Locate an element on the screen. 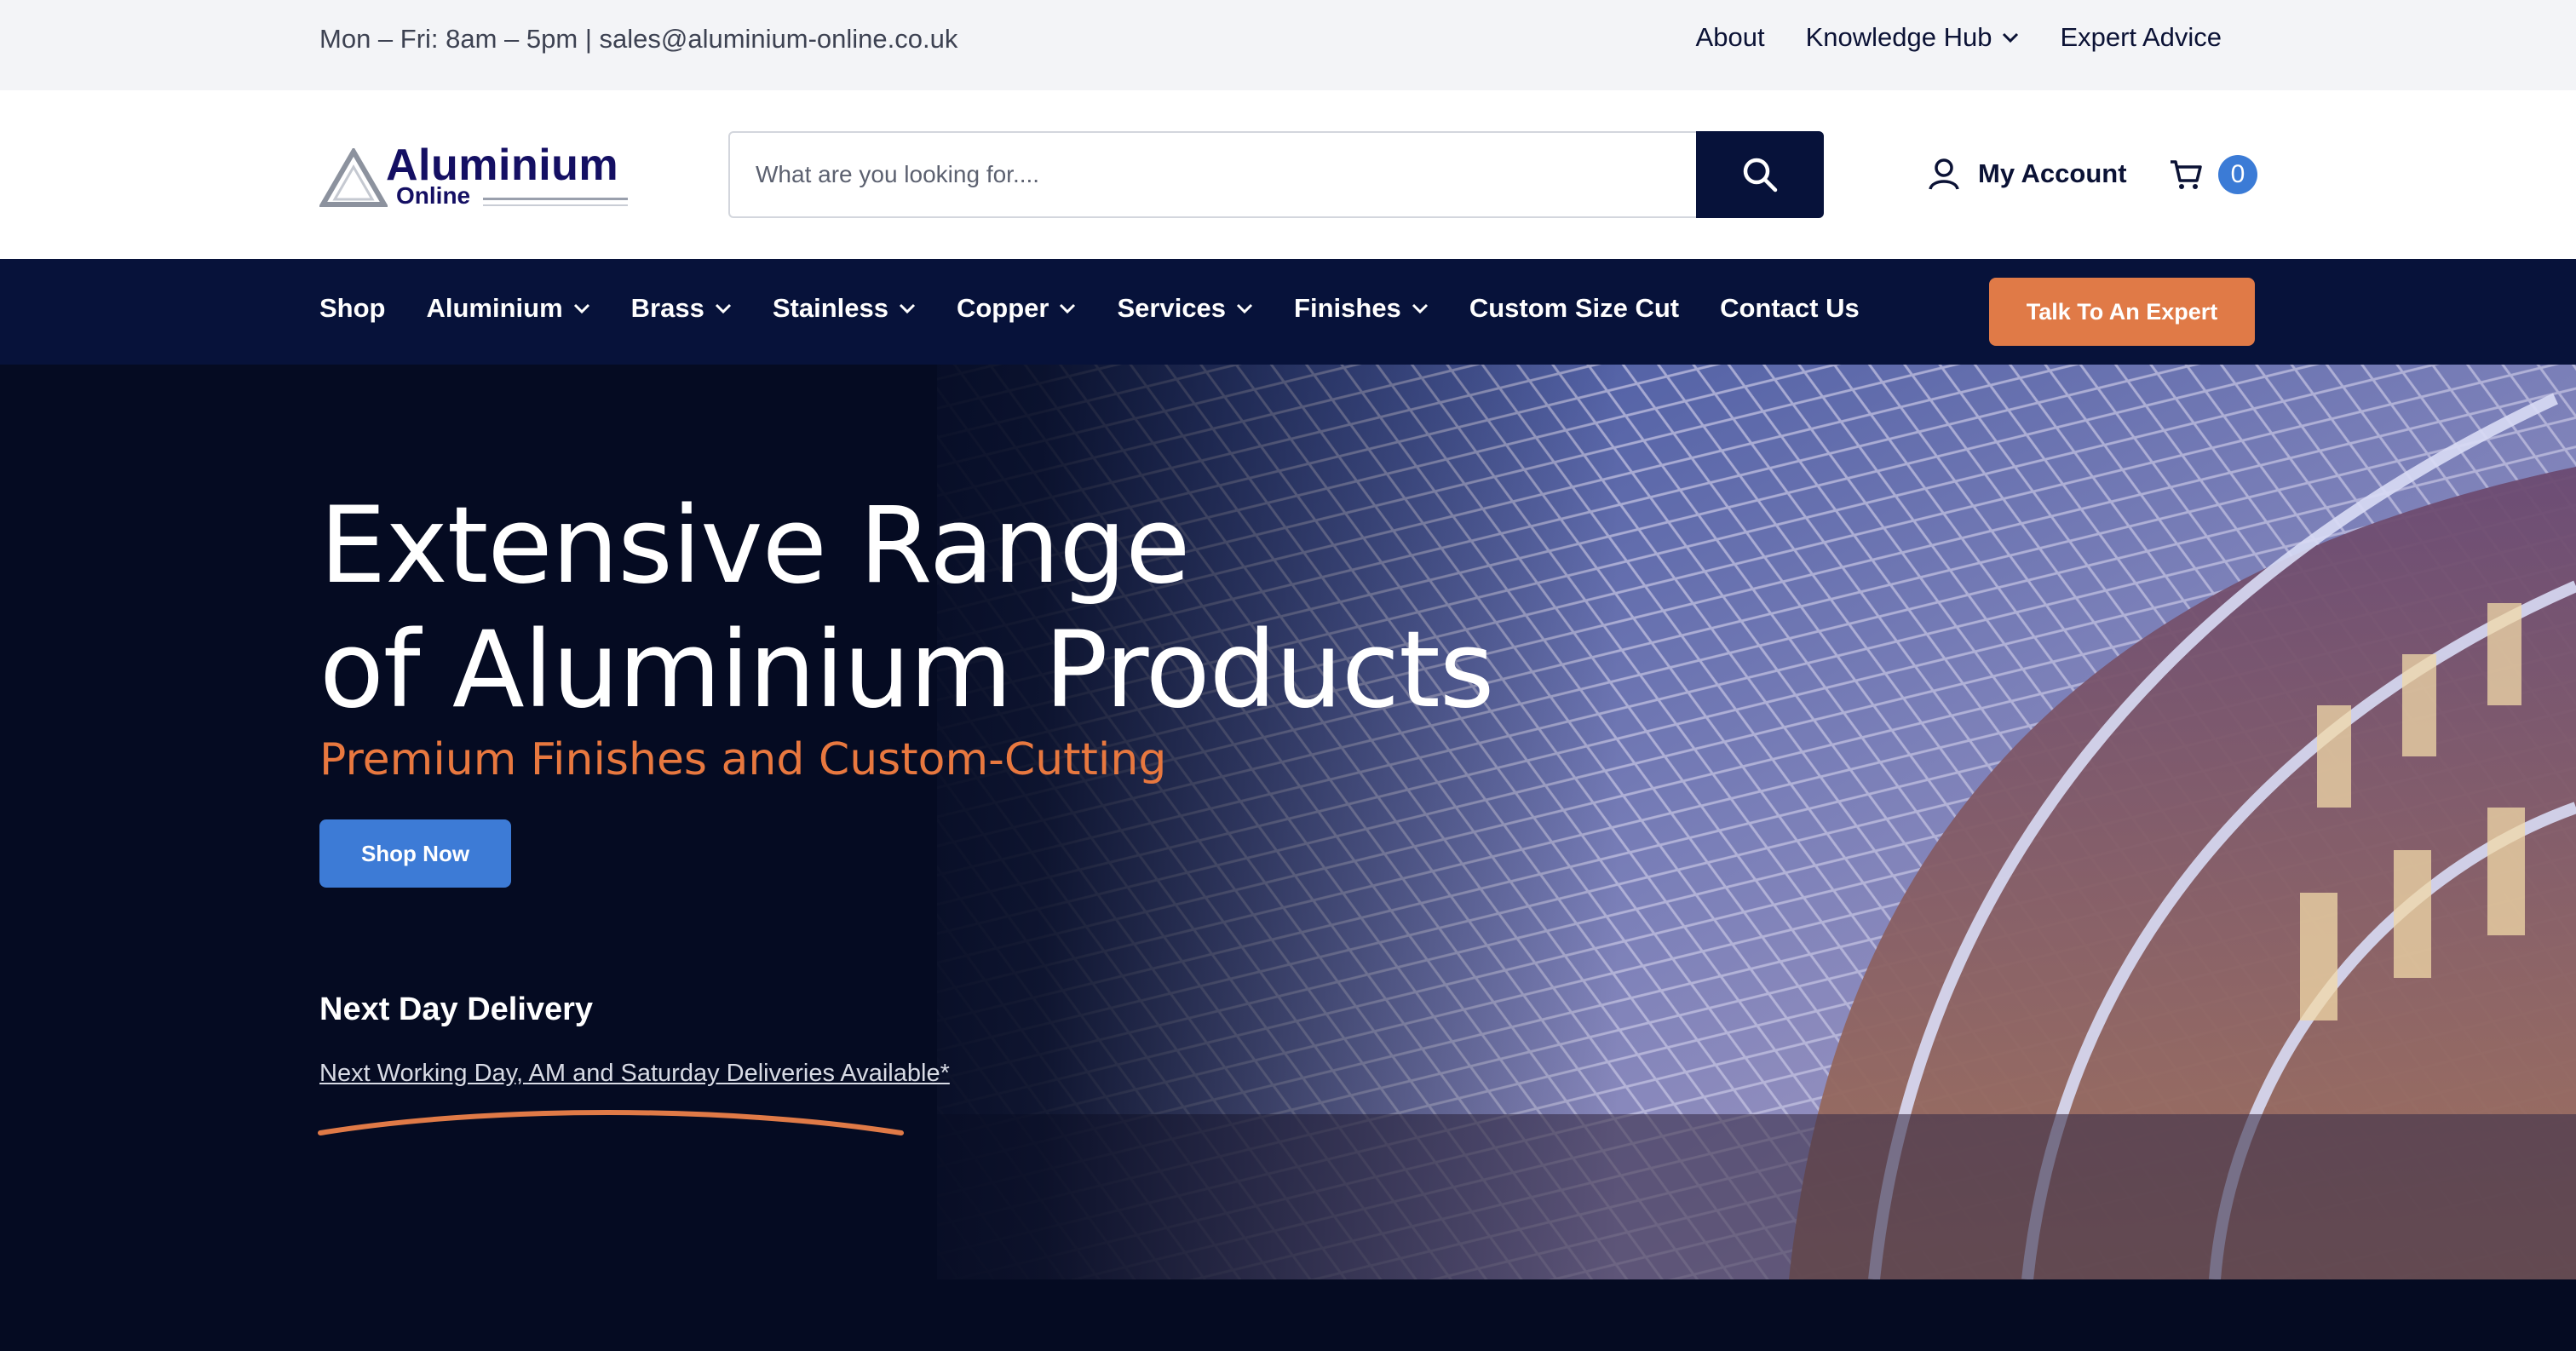  search-button is located at coordinates (1760, 175).